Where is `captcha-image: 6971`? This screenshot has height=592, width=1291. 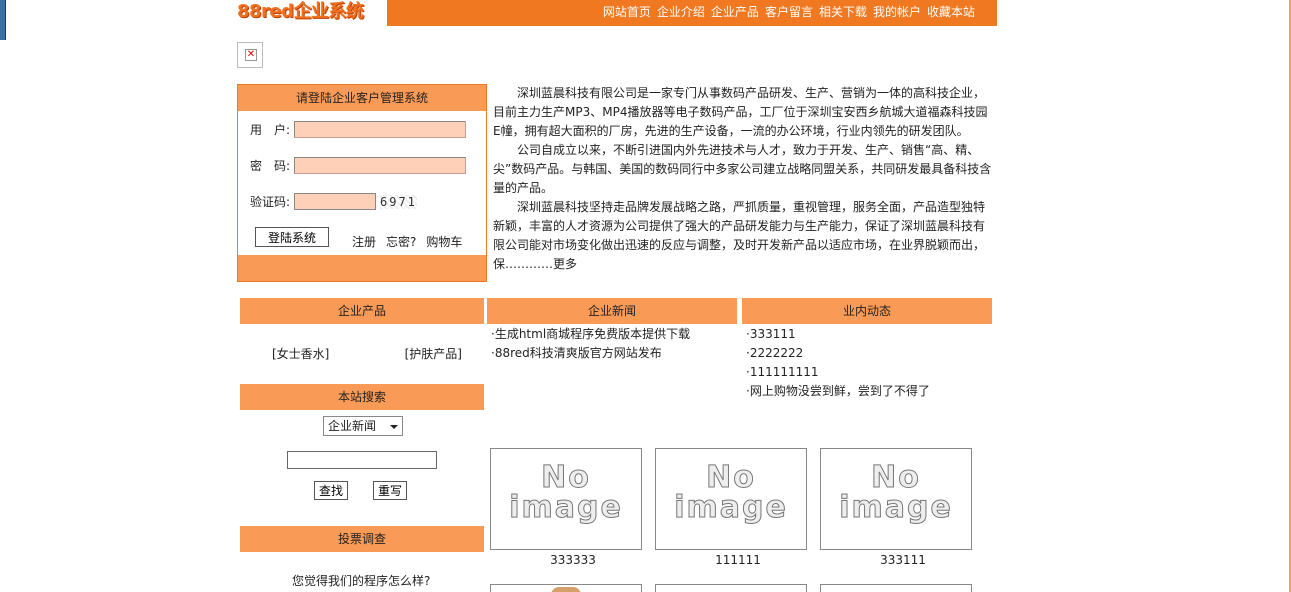
captcha-image: 6971 is located at coordinates (398, 201).